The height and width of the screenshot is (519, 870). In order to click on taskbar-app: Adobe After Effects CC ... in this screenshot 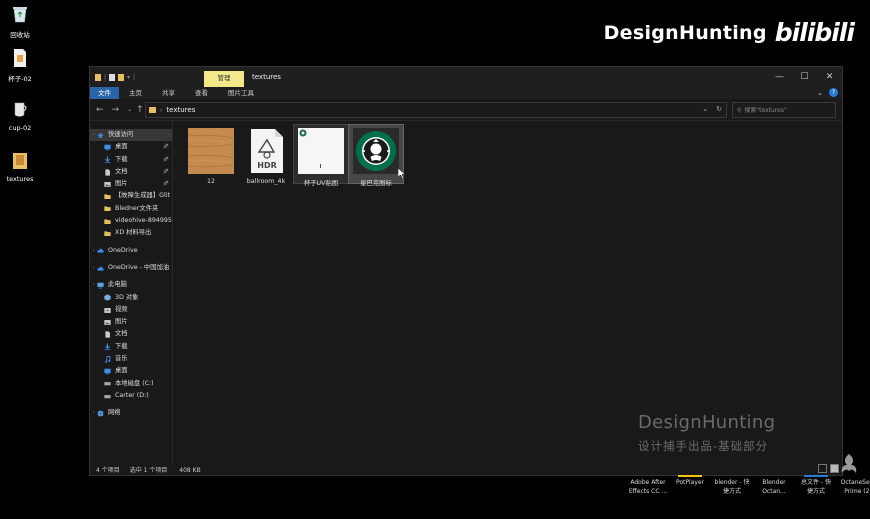, I will do `click(648, 487)`.